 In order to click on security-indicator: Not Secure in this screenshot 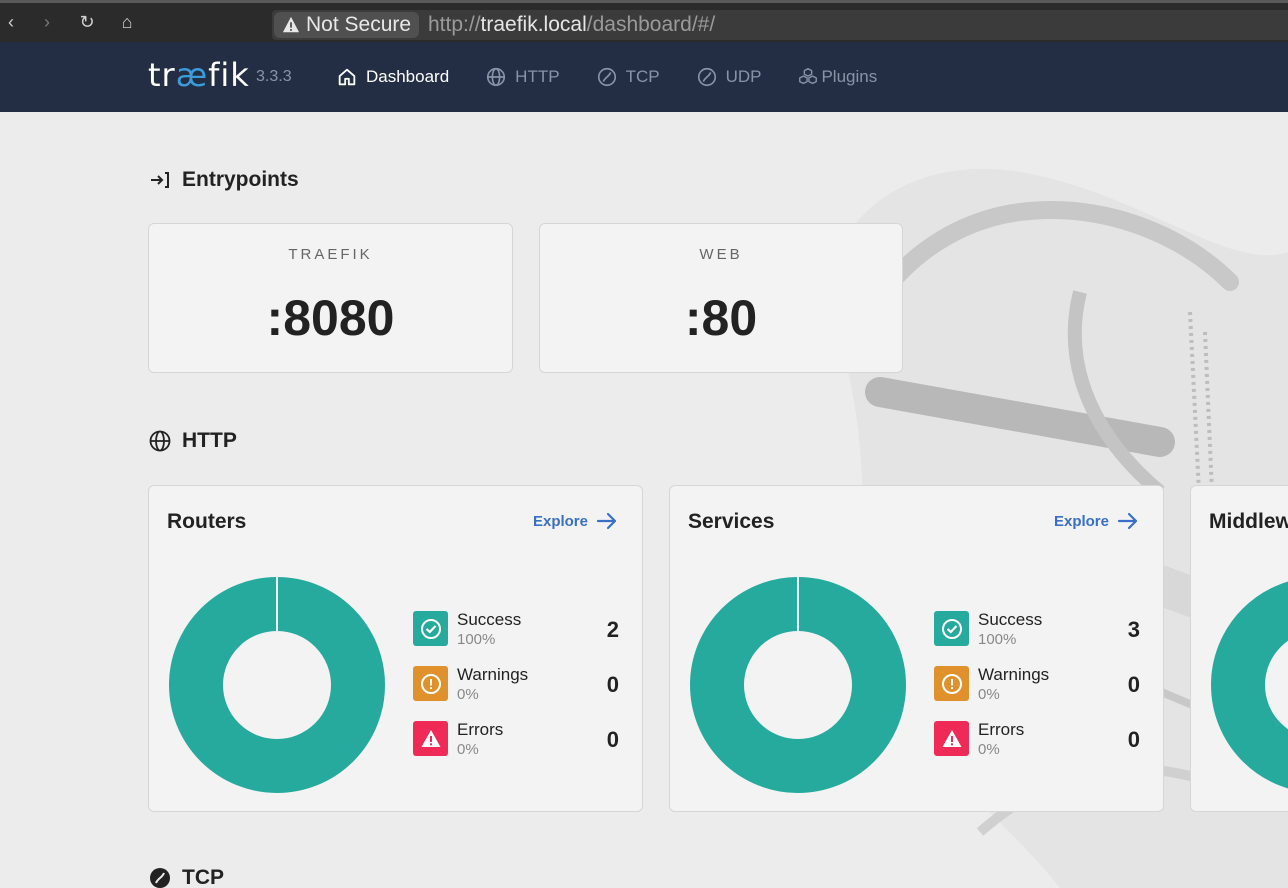, I will do `click(347, 25)`.